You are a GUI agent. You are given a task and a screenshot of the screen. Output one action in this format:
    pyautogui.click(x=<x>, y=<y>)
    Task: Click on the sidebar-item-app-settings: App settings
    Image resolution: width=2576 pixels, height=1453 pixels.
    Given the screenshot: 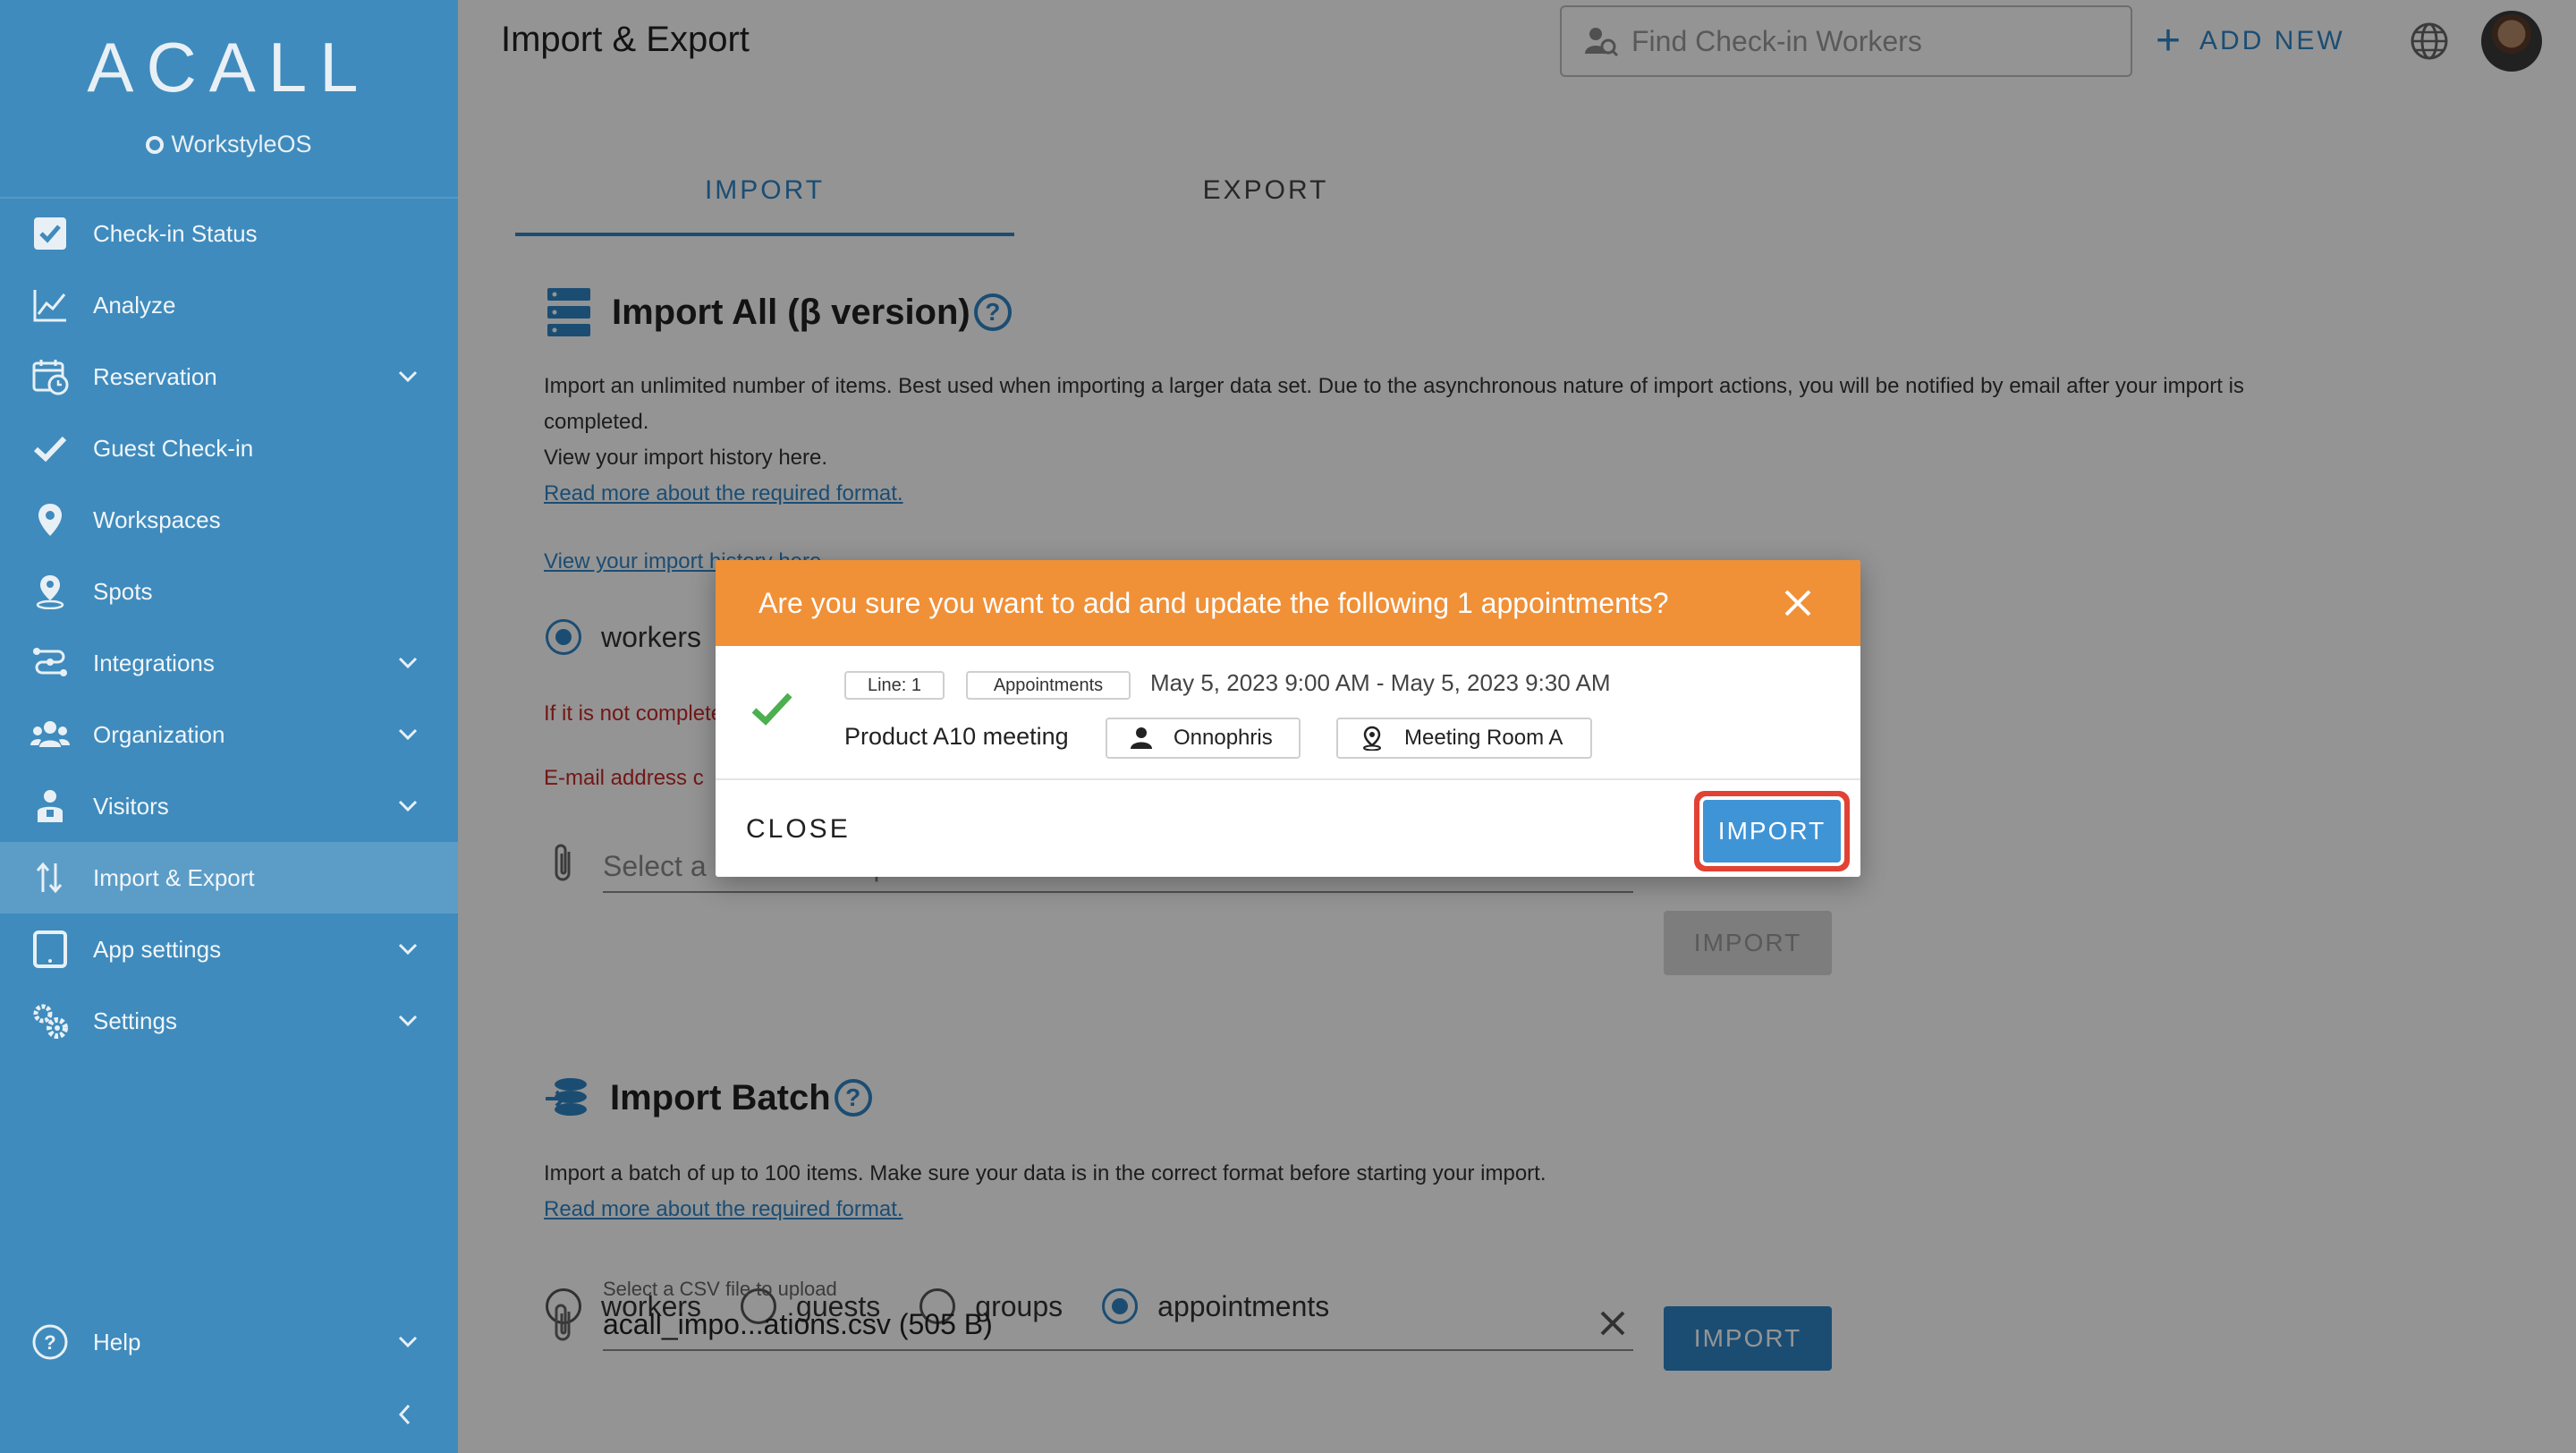 What is the action you would take?
    pyautogui.click(x=229, y=949)
    